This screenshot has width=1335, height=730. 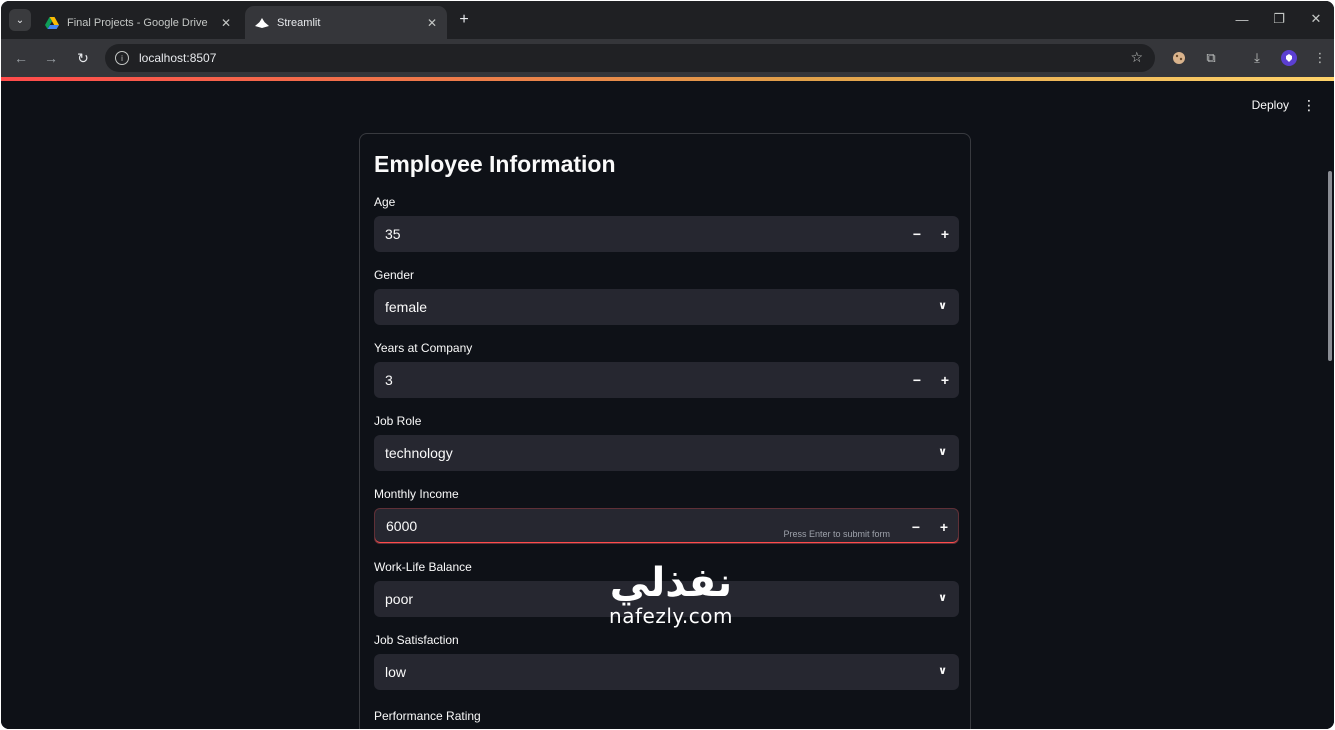 What do you see at coordinates (262, 23) in the screenshot?
I see `streamlit-icon` at bounding box center [262, 23].